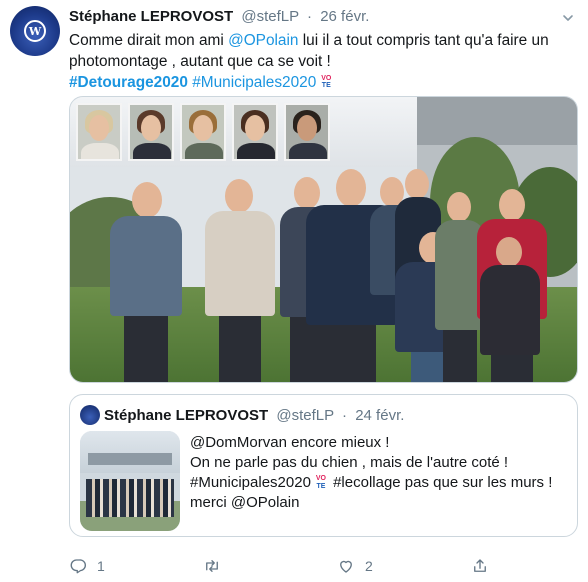  What do you see at coordinates (323, 566) in the screenshot?
I see `tweet-actions: 1 2` at bounding box center [323, 566].